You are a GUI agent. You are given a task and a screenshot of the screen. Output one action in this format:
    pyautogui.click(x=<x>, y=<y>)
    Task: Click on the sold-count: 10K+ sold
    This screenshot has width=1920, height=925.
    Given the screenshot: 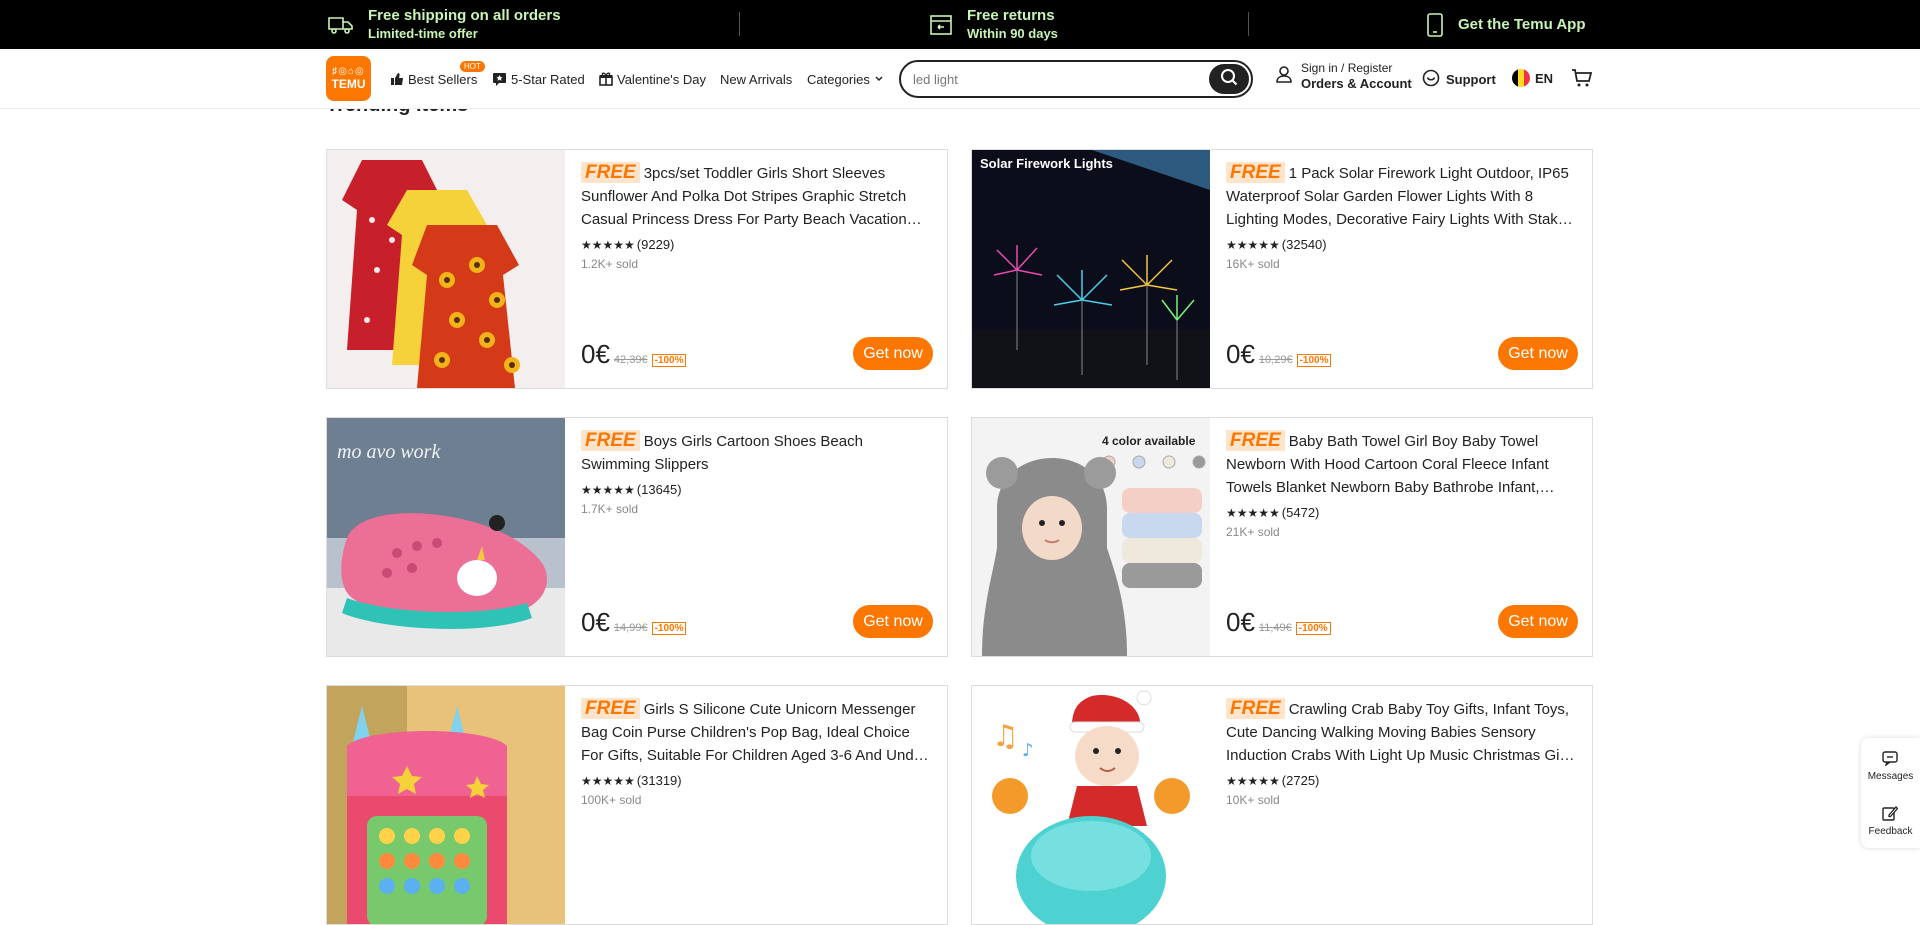 What is the action you would take?
    pyautogui.click(x=1253, y=800)
    